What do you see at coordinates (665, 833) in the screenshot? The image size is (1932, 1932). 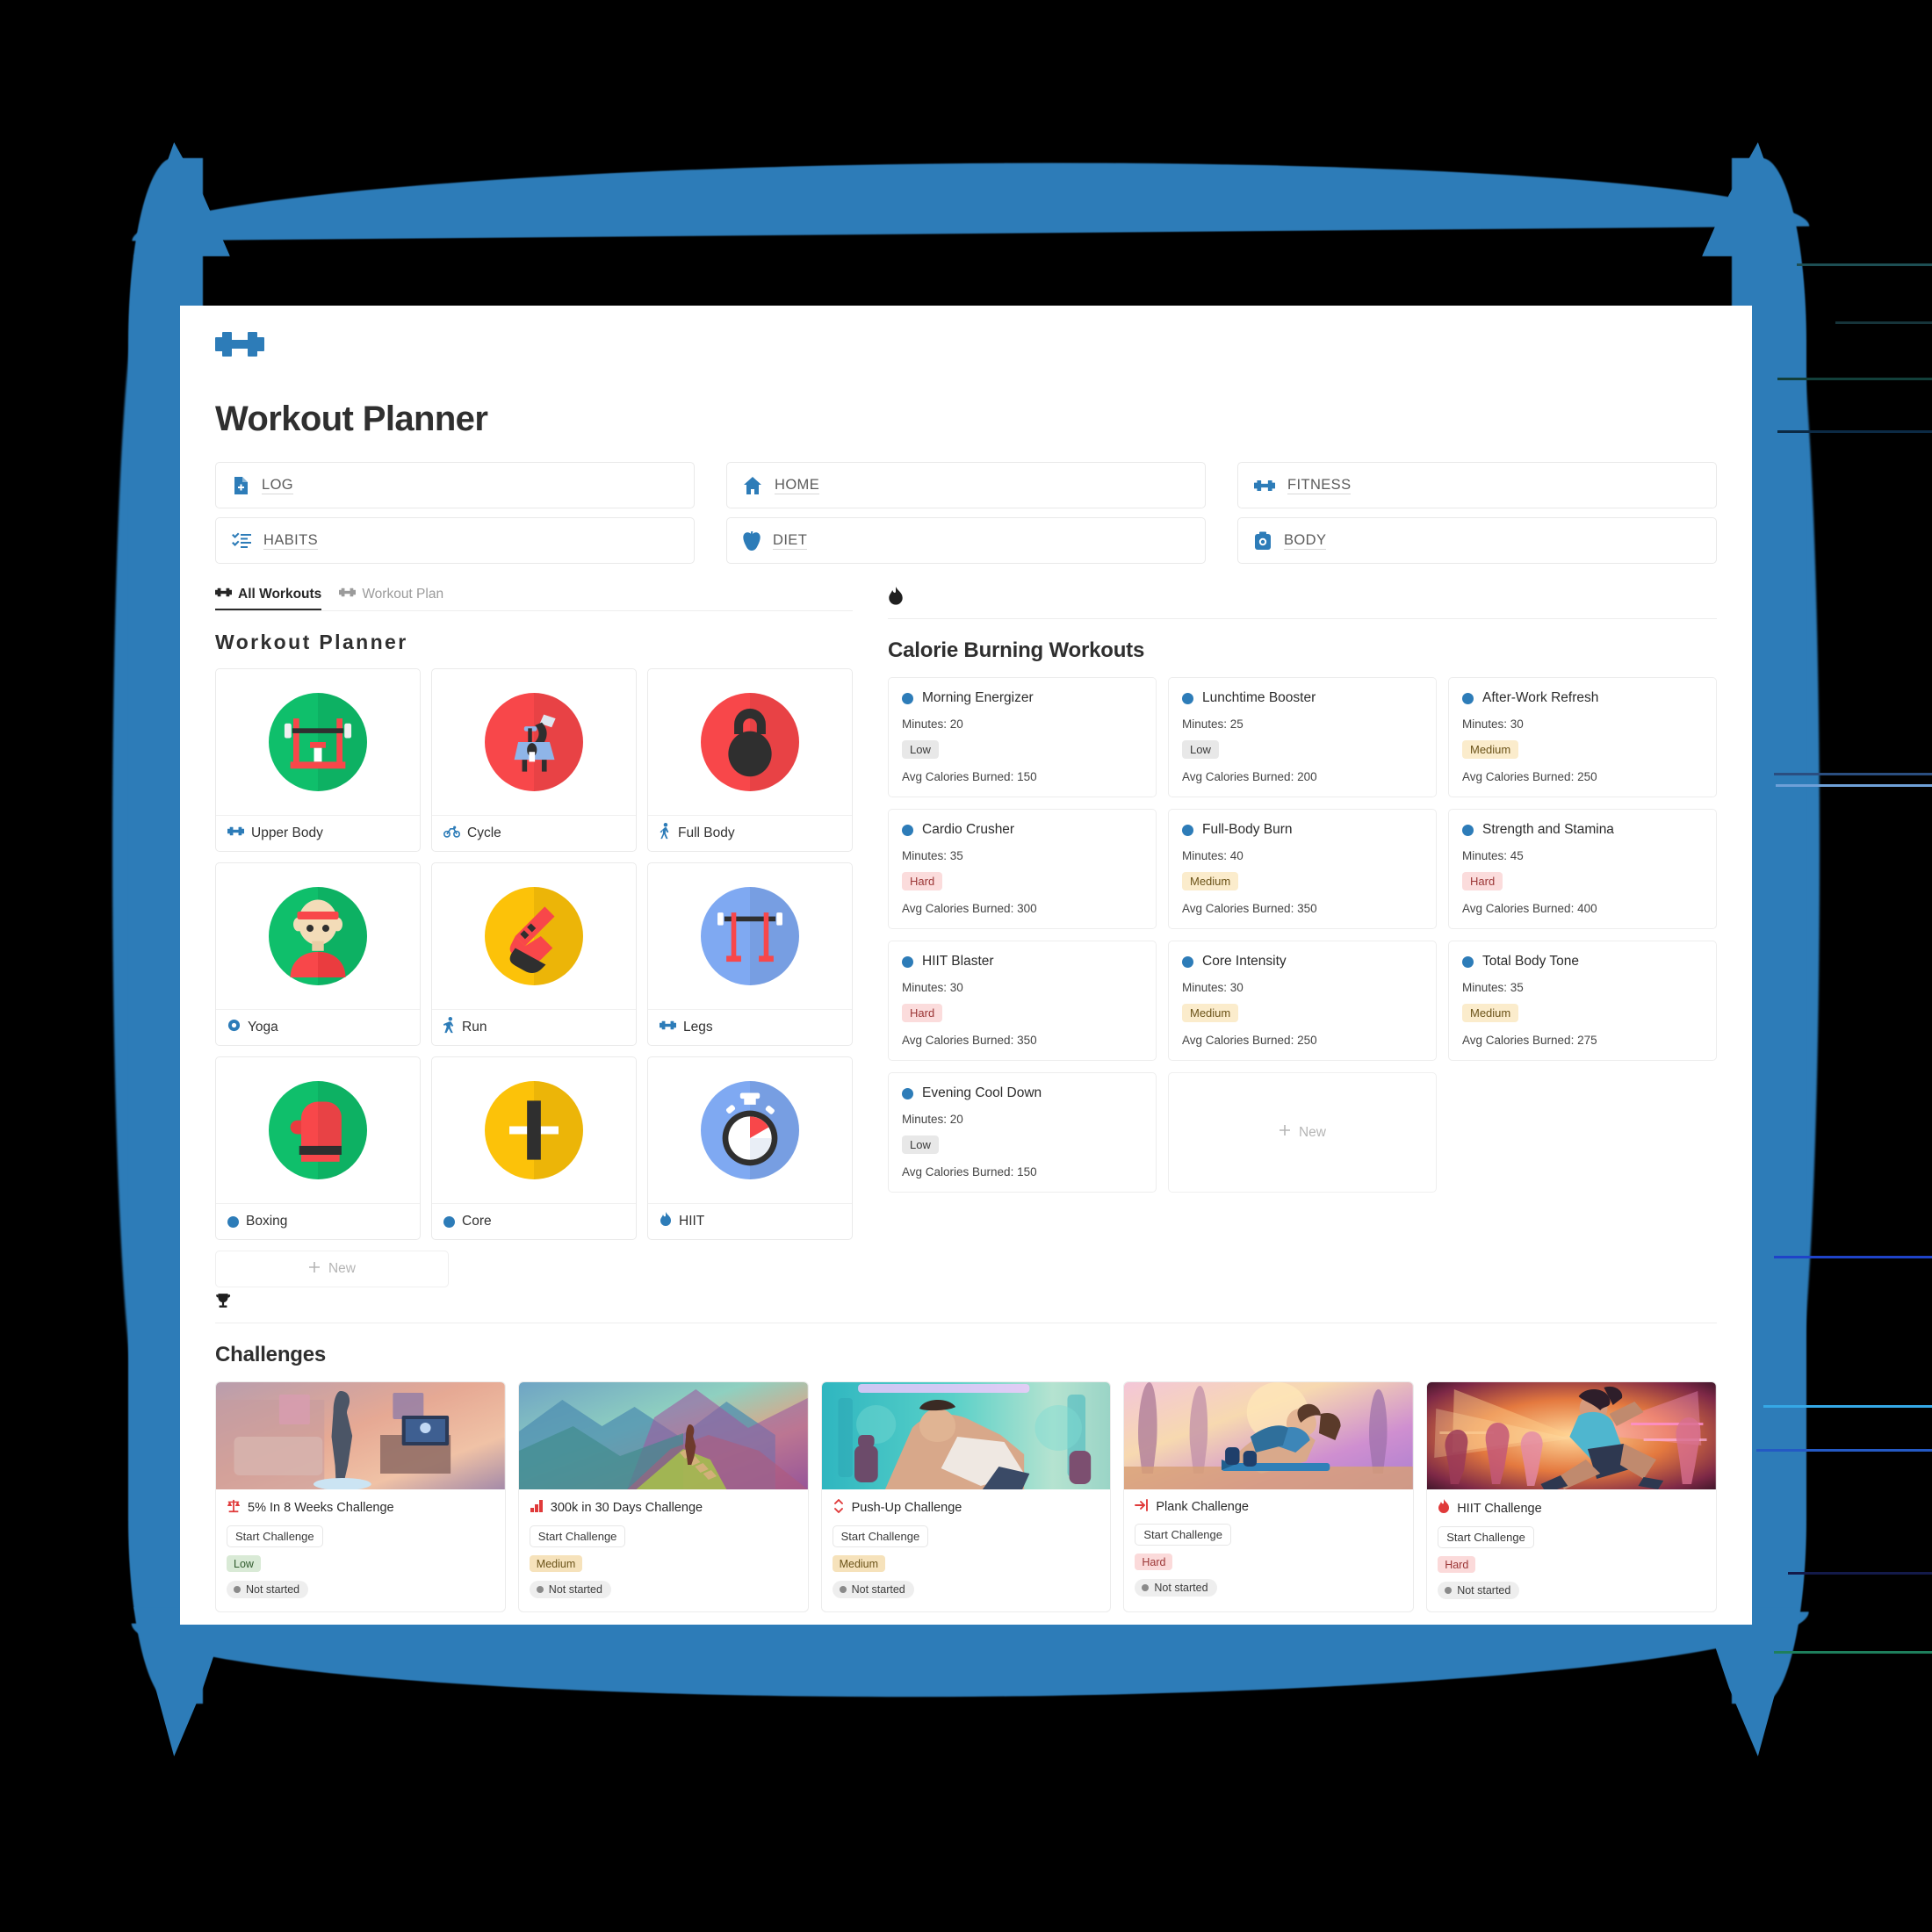 I see `person-walk-icon` at bounding box center [665, 833].